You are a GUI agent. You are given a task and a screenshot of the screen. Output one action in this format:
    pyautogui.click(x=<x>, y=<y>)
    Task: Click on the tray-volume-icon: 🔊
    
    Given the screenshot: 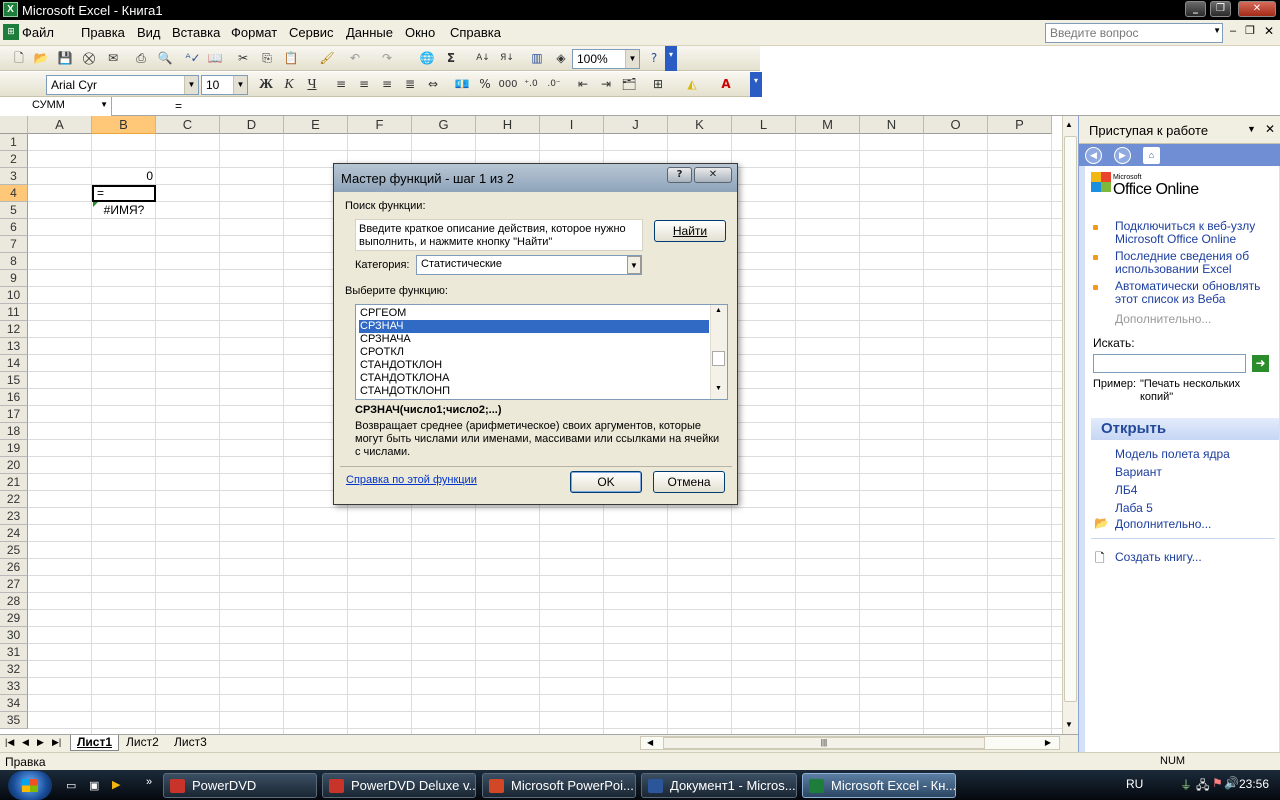 What is the action you would take?
    pyautogui.click(x=1231, y=783)
    